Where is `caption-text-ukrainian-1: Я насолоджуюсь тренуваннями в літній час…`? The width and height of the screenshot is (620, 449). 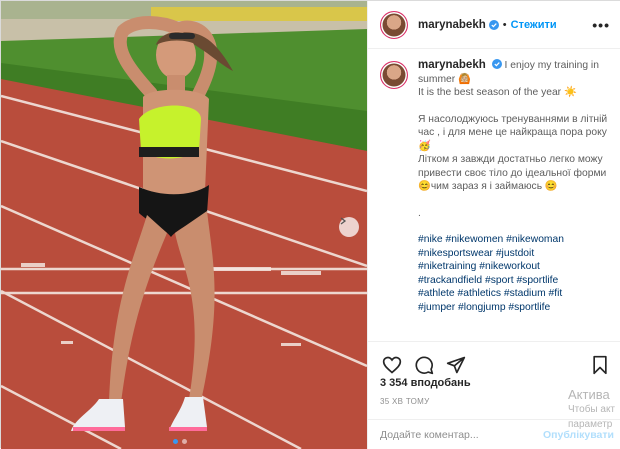 caption-text-ukrainian-1: Я насолоджуюсь тренуваннями в літній час… is located at coordinates (513, 132).